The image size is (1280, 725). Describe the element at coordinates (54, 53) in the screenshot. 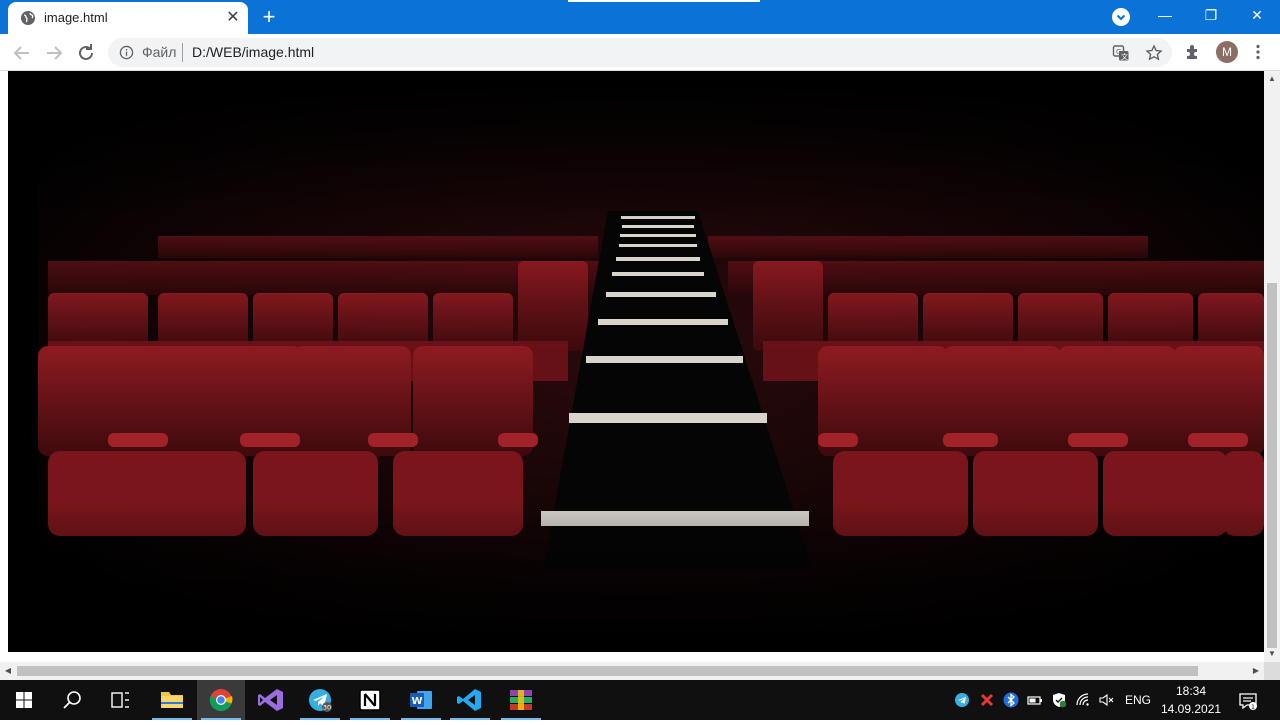

I see `forward-arrow-icon` at that location.